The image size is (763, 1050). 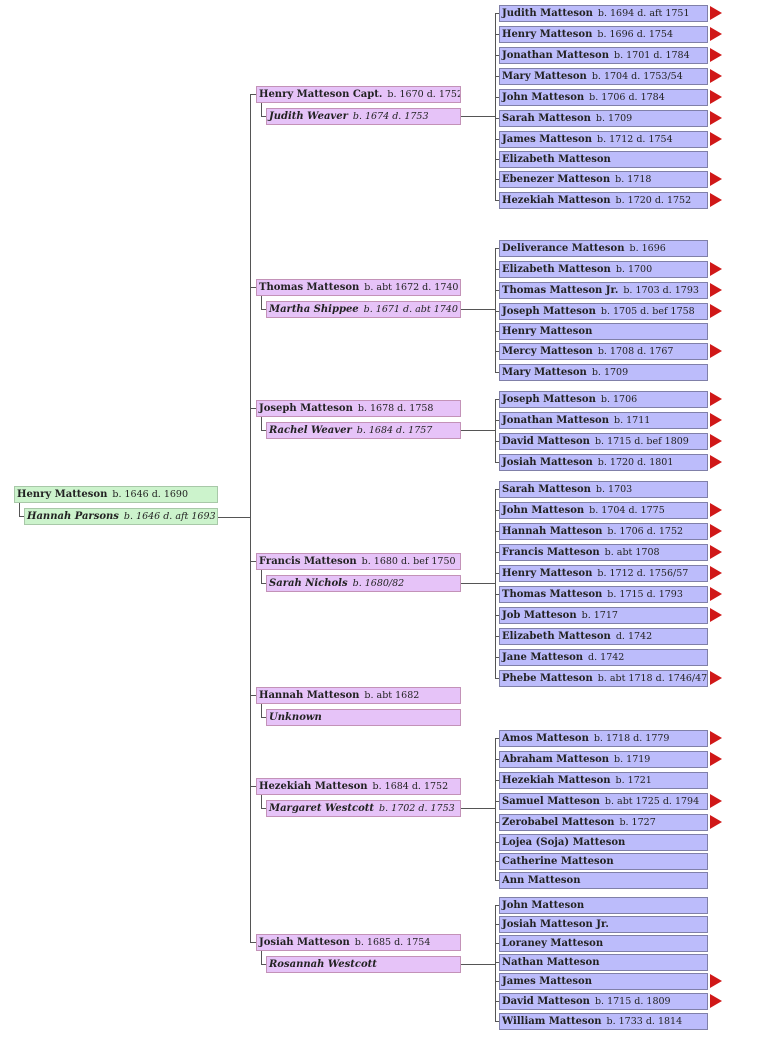 What do you see at coordinates (603, 13) in the screenshot?
I see `child-box: Judith Matteson b. 1694 d. aft 1751` at bounding box center [603, 13].